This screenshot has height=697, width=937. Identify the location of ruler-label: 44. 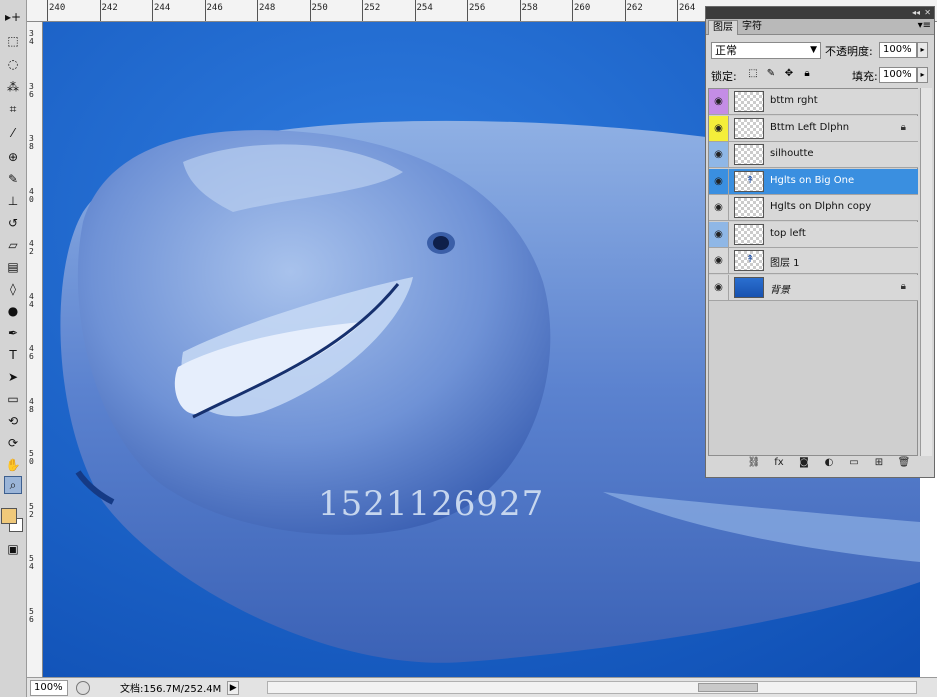
(31, 300).